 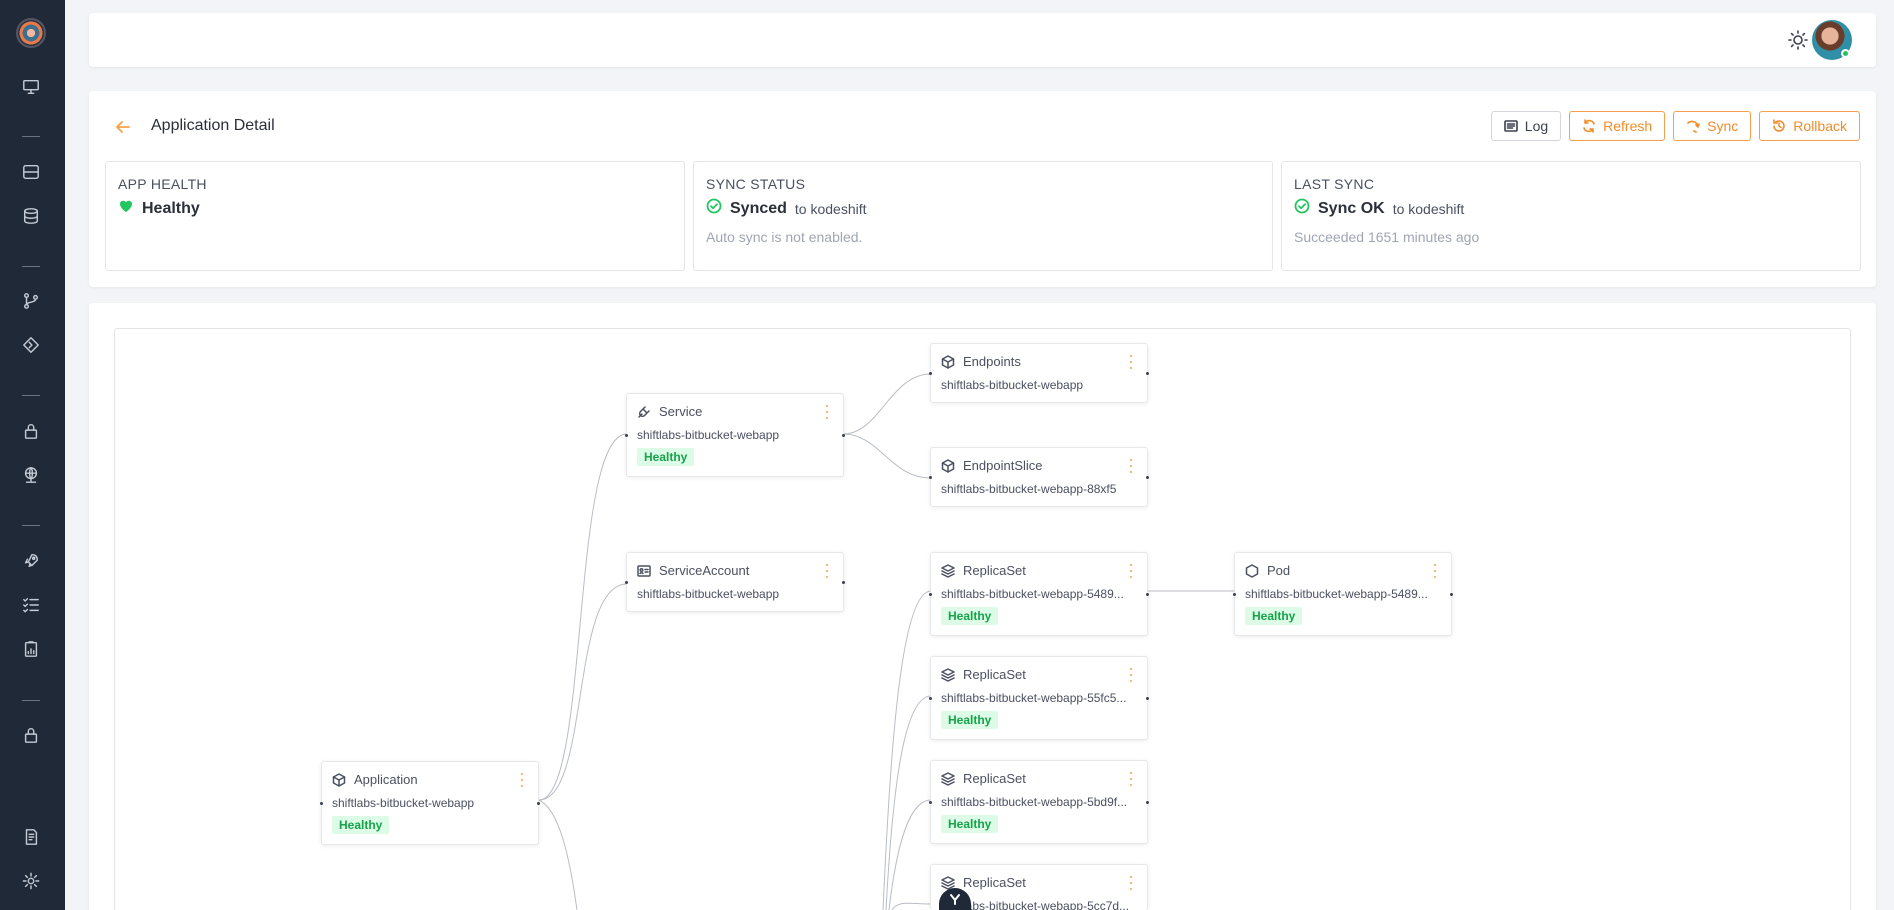 What do you see at coordinates (1334, 184) in the screenshot?
I see `last-sync-label: LAST SYNC` at bounding box center [1334, 184].